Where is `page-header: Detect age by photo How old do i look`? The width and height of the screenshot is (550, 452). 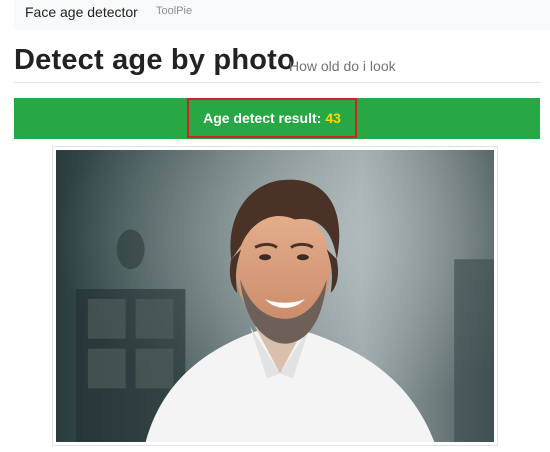 page-header: Detect age by photo How old do i look is located at coordinates (277, 63).